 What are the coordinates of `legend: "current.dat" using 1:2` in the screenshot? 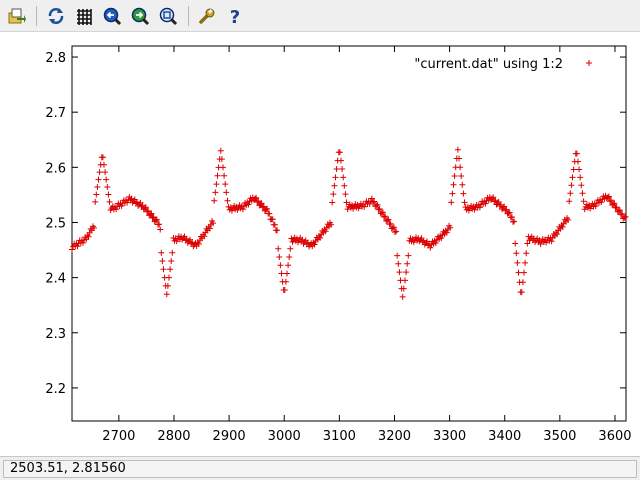 It's located at (503, 64).